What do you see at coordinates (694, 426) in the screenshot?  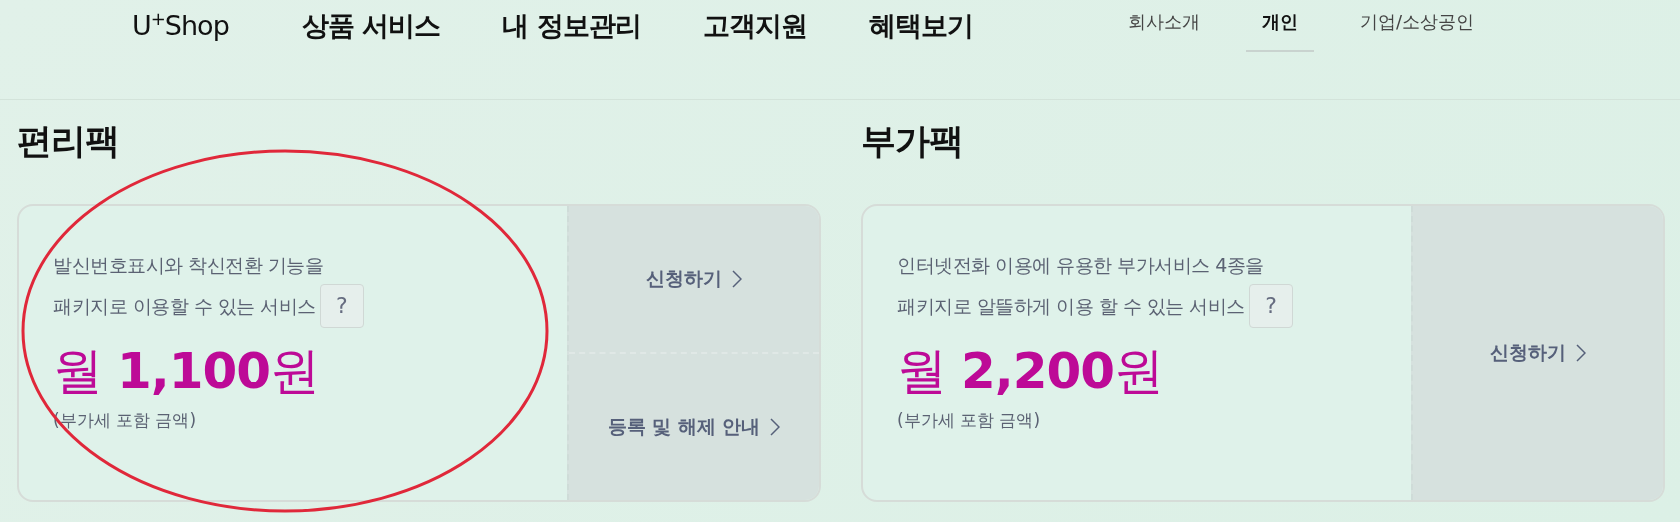 I see `action-button: 등록 및 해제 안내` at bounding box center [694, 426].